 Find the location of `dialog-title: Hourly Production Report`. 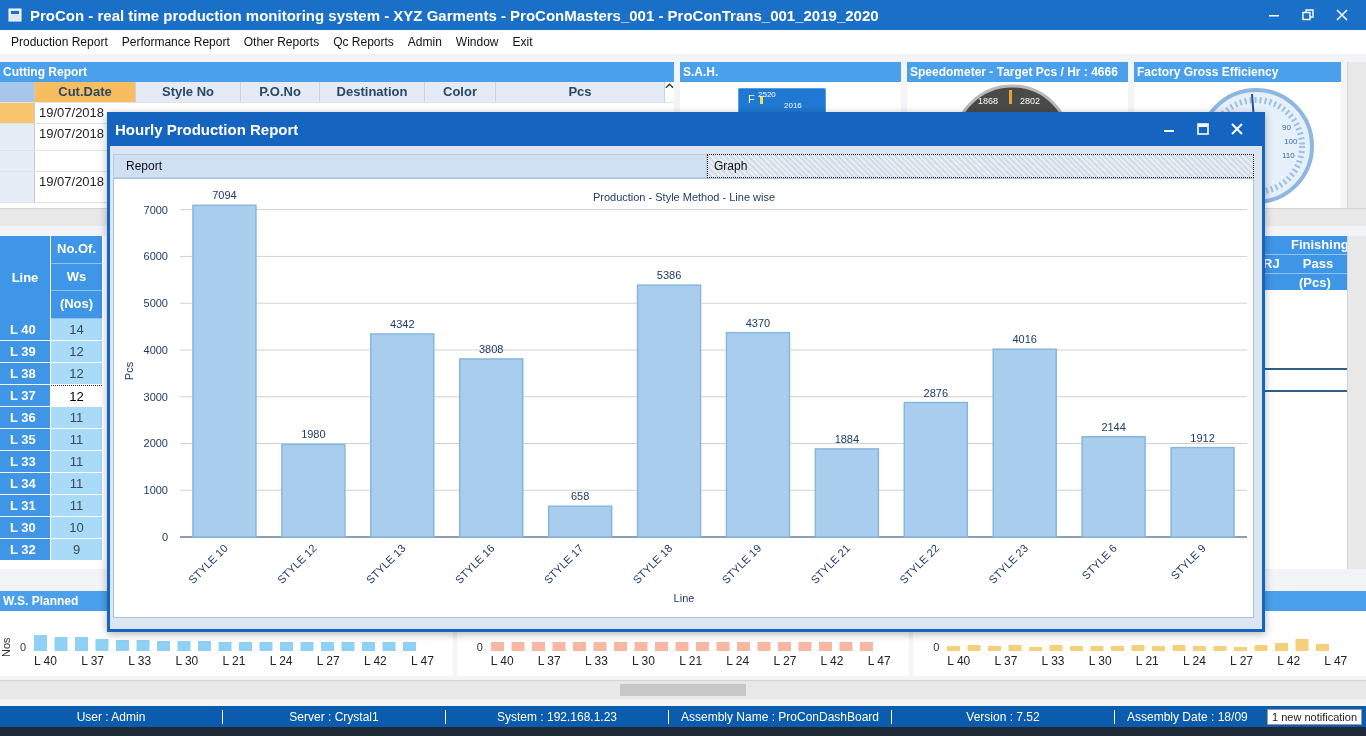

dialog-title: Hourly Production Report is located at coordinates (207, 129).